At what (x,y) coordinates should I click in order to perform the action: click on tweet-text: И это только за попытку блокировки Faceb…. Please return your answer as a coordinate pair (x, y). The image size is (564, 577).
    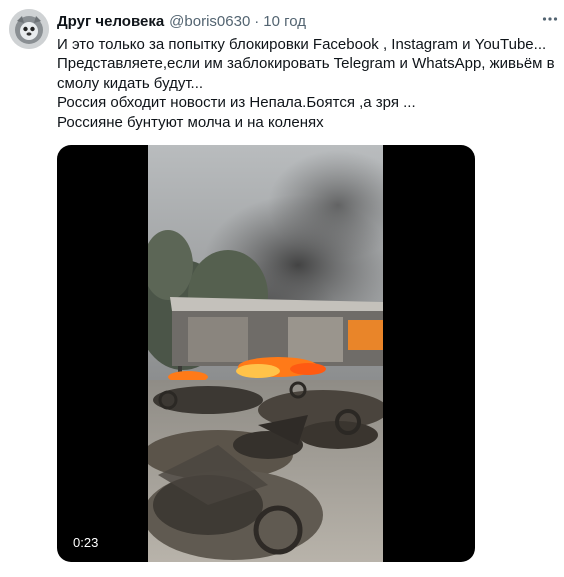
    Looking at the image, I should click on (307, 83).